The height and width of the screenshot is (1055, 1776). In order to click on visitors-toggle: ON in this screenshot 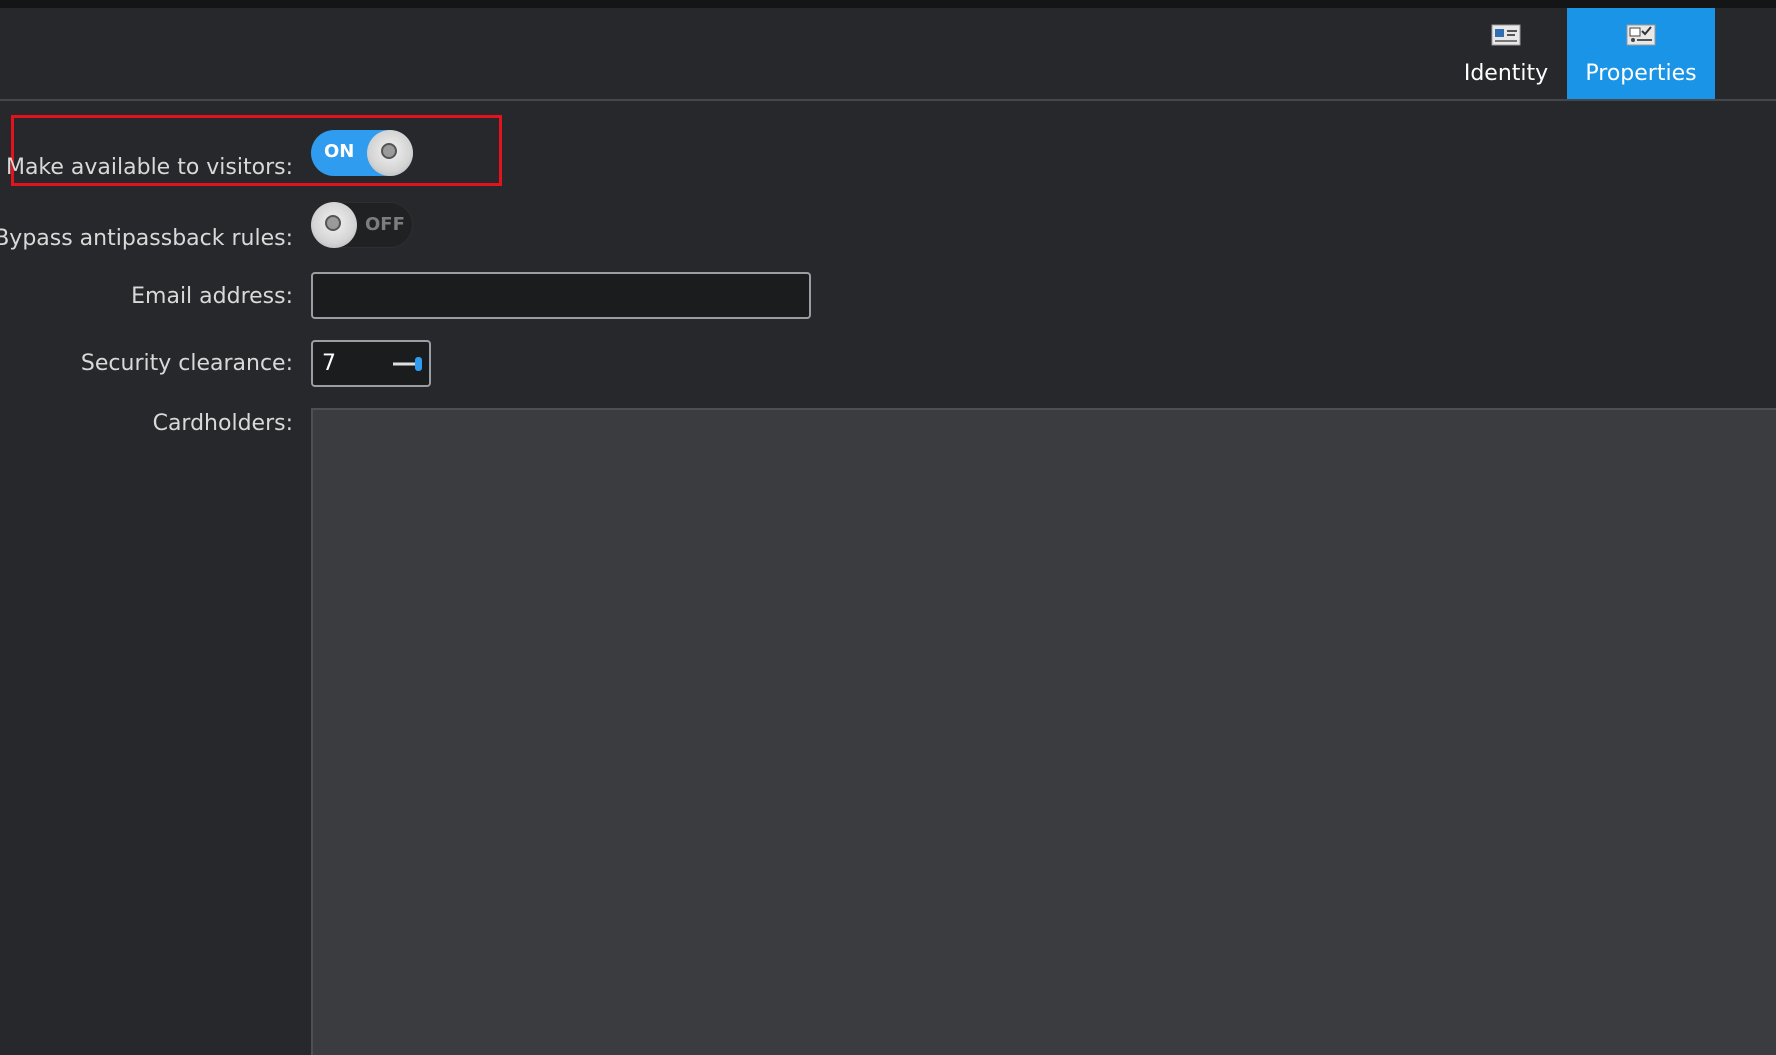, I will do `click(362, 153)`.